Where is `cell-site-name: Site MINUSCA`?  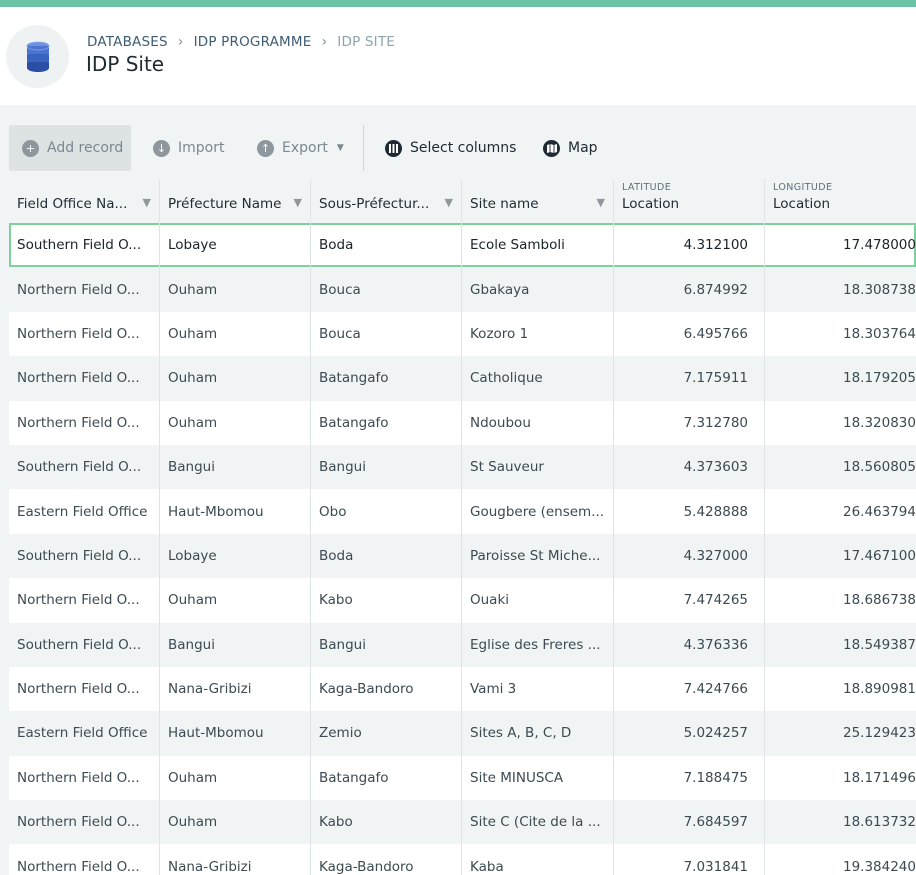 cell-site-name: Site MINUSCA is located at coordinates (538, 778).